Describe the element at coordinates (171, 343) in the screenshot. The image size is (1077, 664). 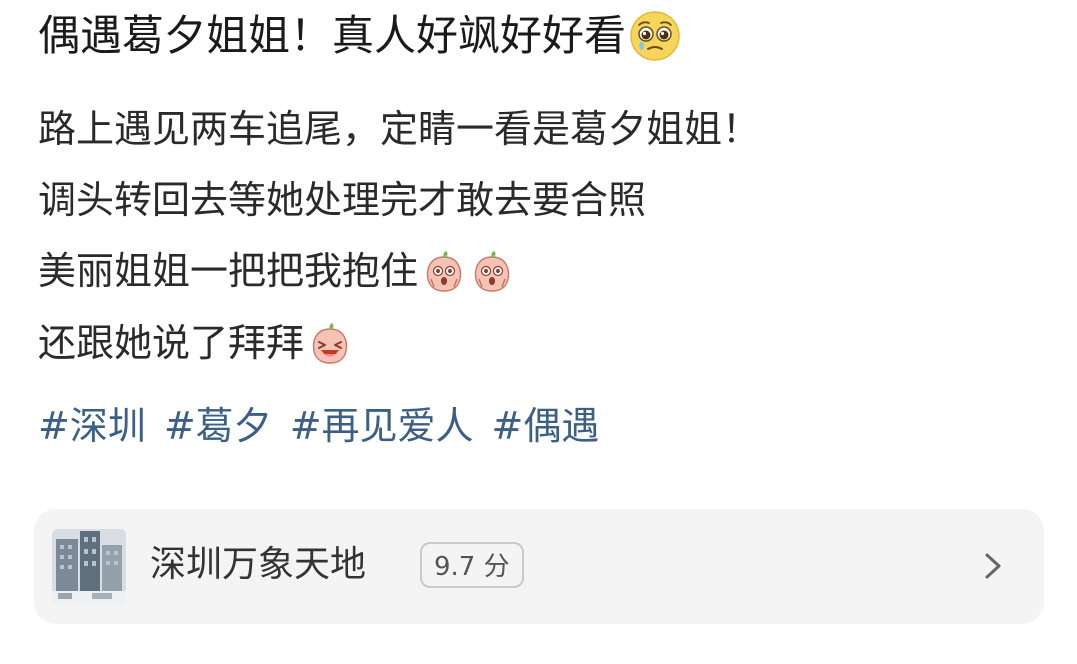
I see `post-line-4-text: 还跟她说了拜拜` at that location.